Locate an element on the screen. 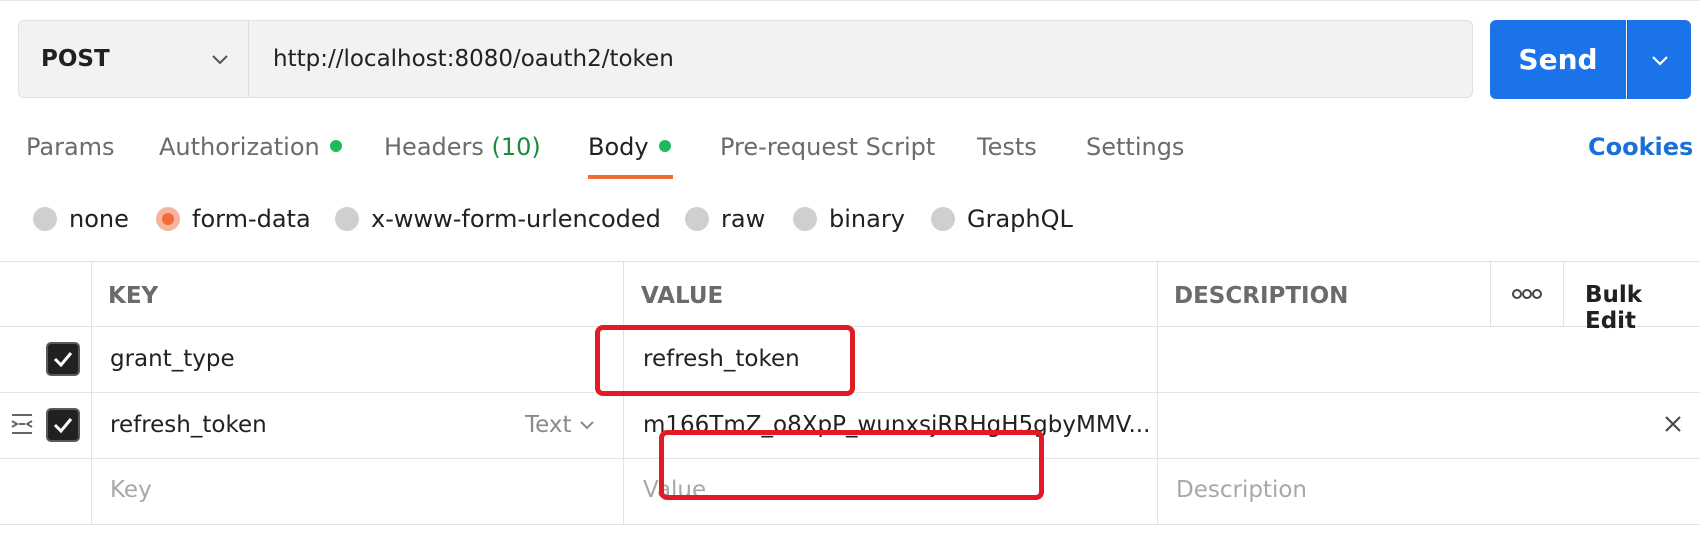 The height and width of the screenshot is (554, 1700). body-type-x-www-form-urlencoded: x-www-form-urlencoded is located at coordinates (498, 219).